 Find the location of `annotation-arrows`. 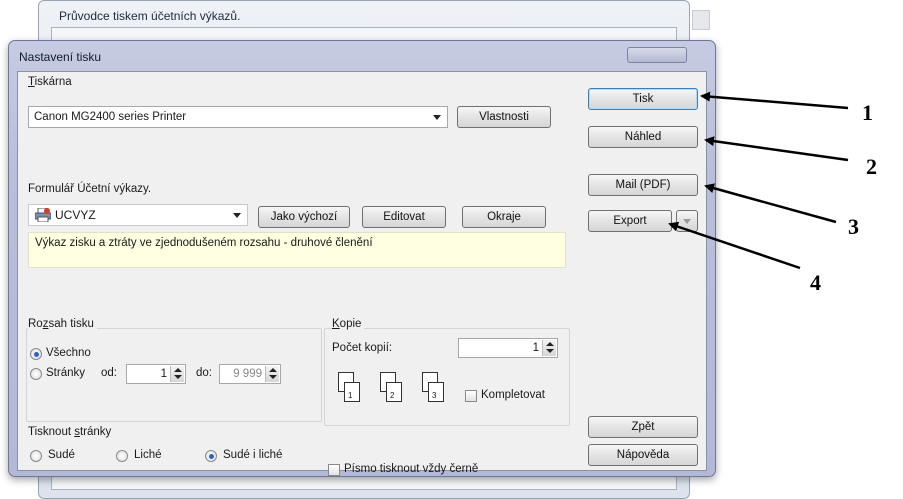

annotation-arrows is located at coordinates (758, 180).